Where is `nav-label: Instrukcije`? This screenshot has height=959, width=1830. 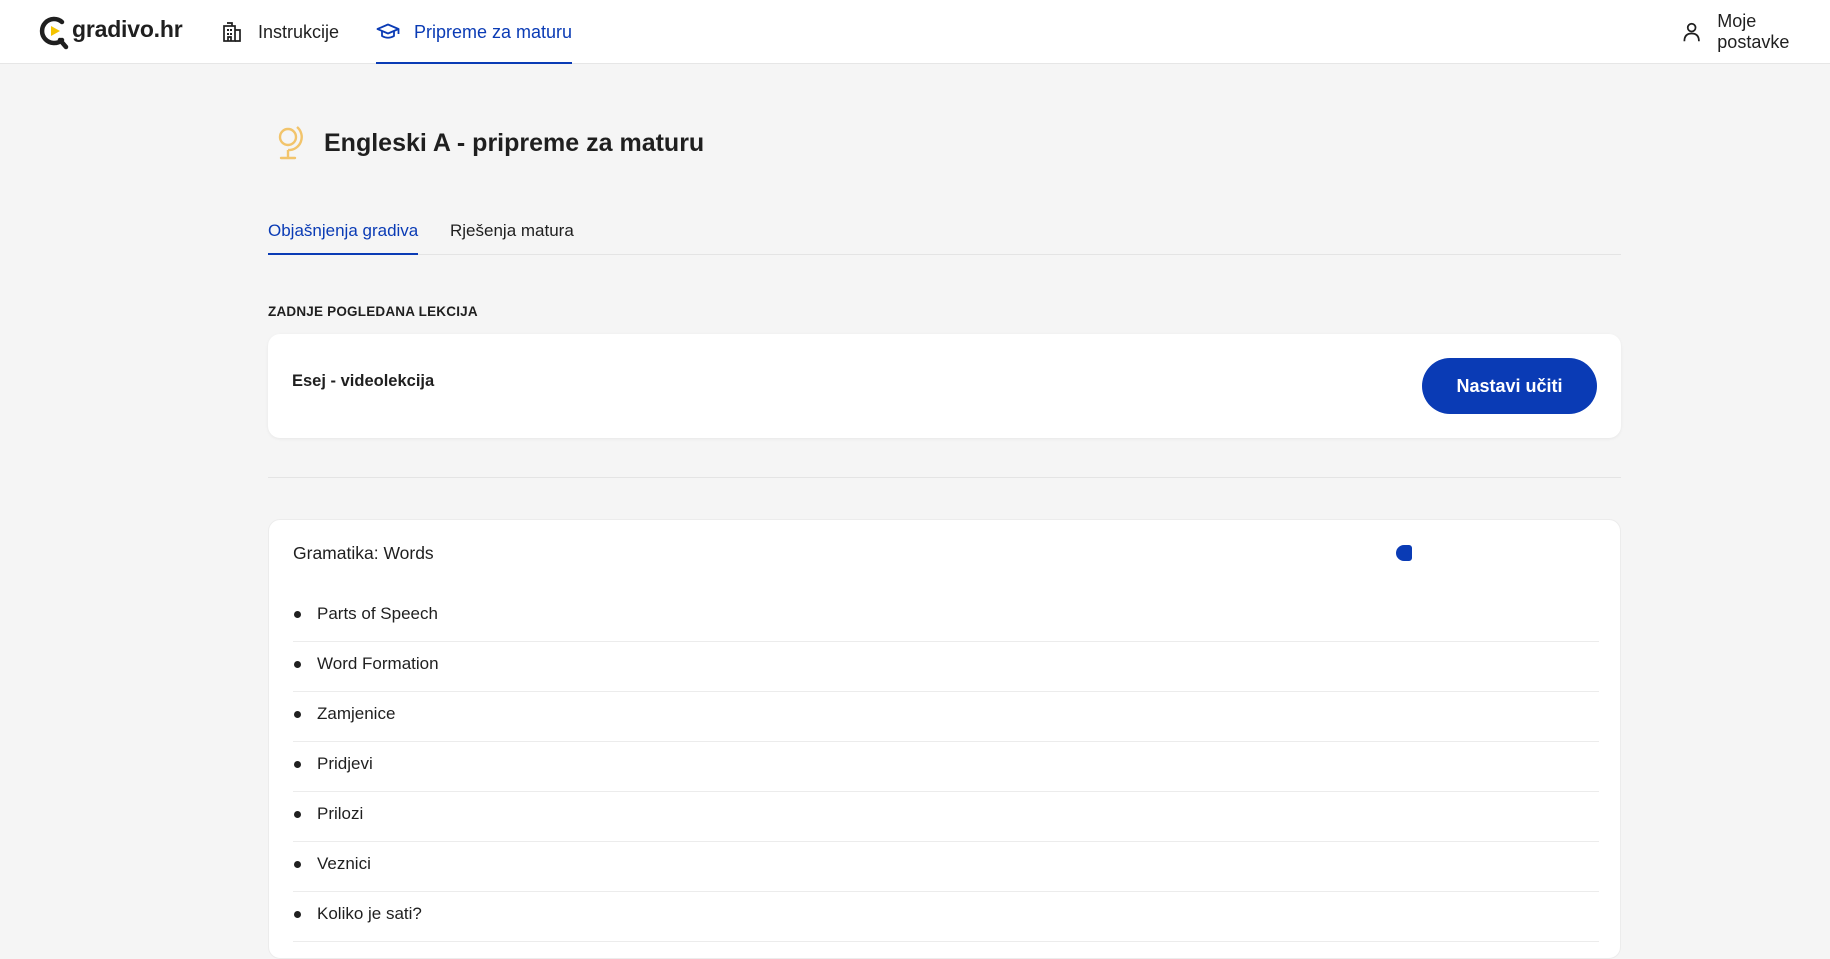
nav-label: Instrukcije is located at coordinates (299, 31).